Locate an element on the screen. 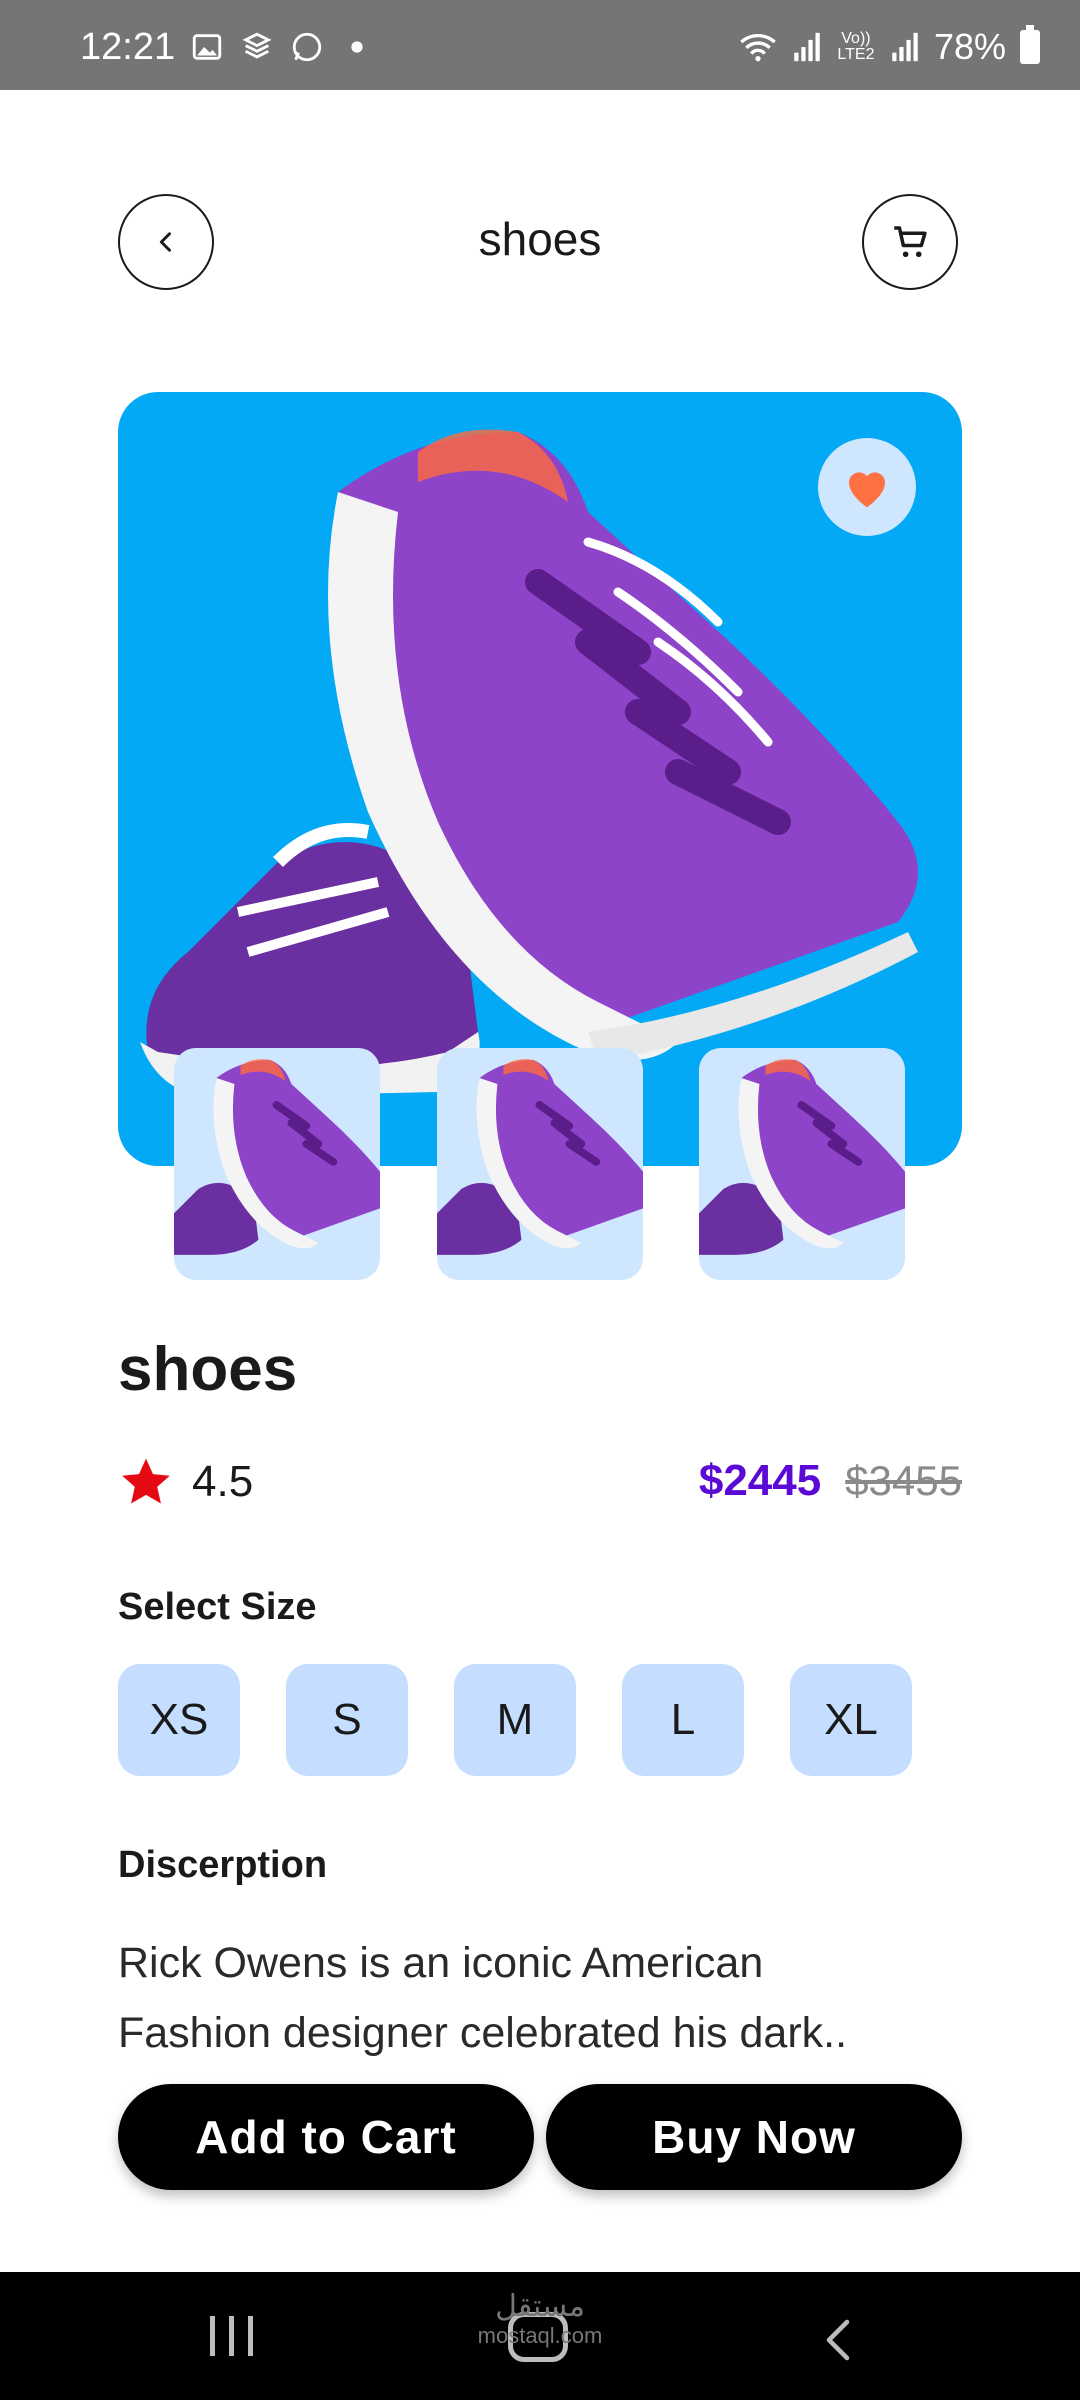 The width and height of the screenshot is (1080, 2400). signal-icon is located at coordinates (807, 47).